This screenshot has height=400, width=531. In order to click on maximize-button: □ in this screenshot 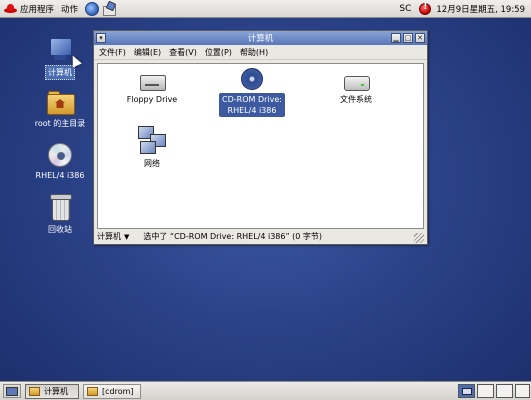, I will do `click(408, 38)`.